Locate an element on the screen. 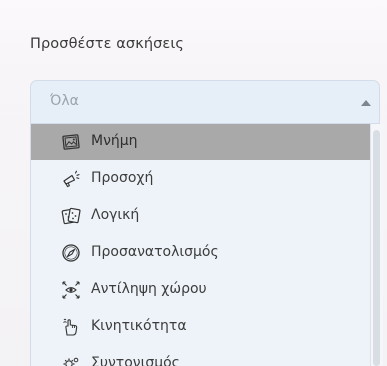 This screenshot has width=387, height=366. dice-cards-icon is located at coordinates (71, 216).